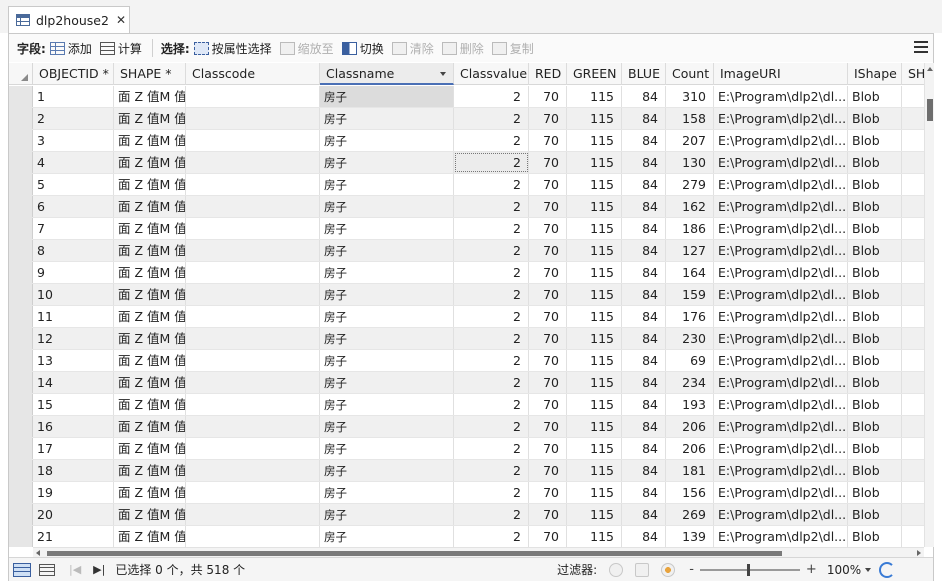 The image size is (942, 586). Describe the element at coordinates (512, 48) in the screenshot. I see `copy-button: 复制` at that location.